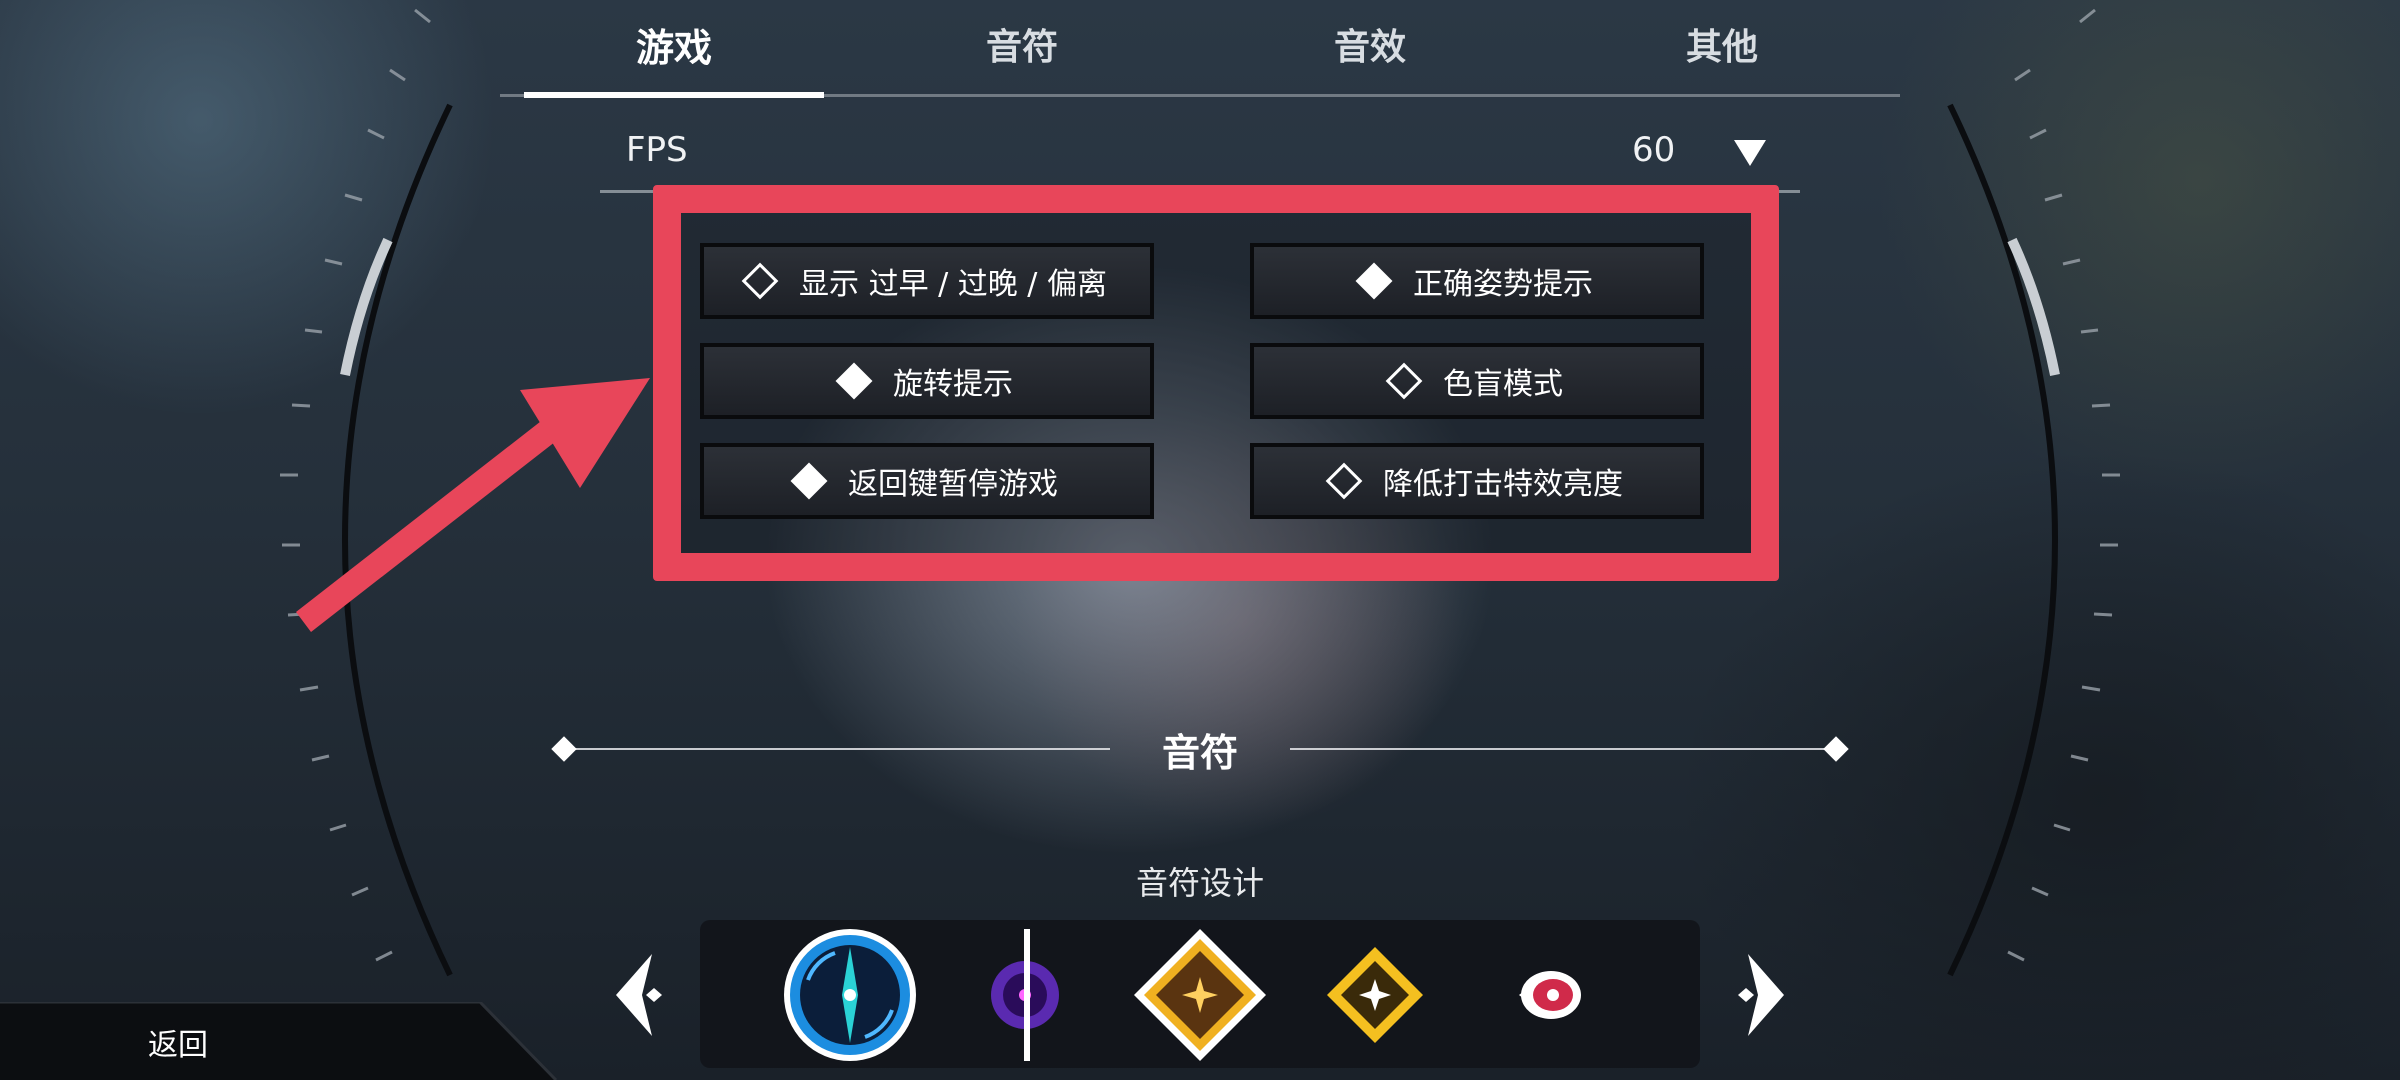 The height and width of the screenshot is (1080, 2400). I want to click on back-label: 返回, so click(178, 1045).